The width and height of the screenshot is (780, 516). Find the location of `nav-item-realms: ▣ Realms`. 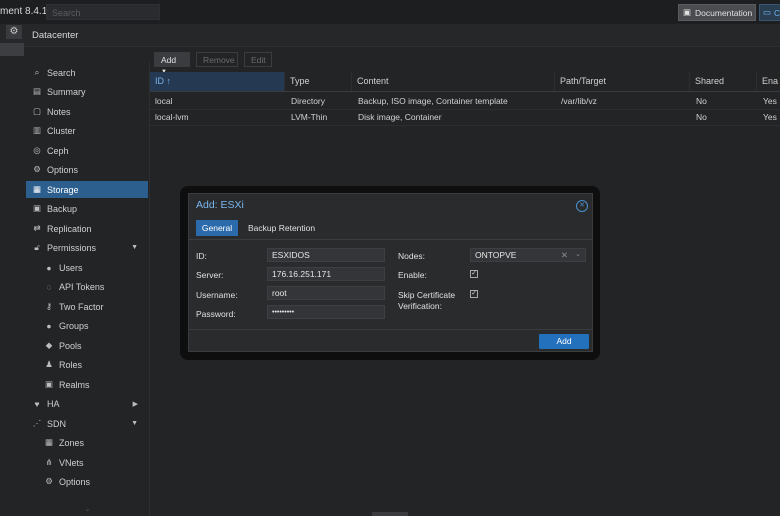

nav-item-realms: ▣ Realms is located at coordinates (87, 384).